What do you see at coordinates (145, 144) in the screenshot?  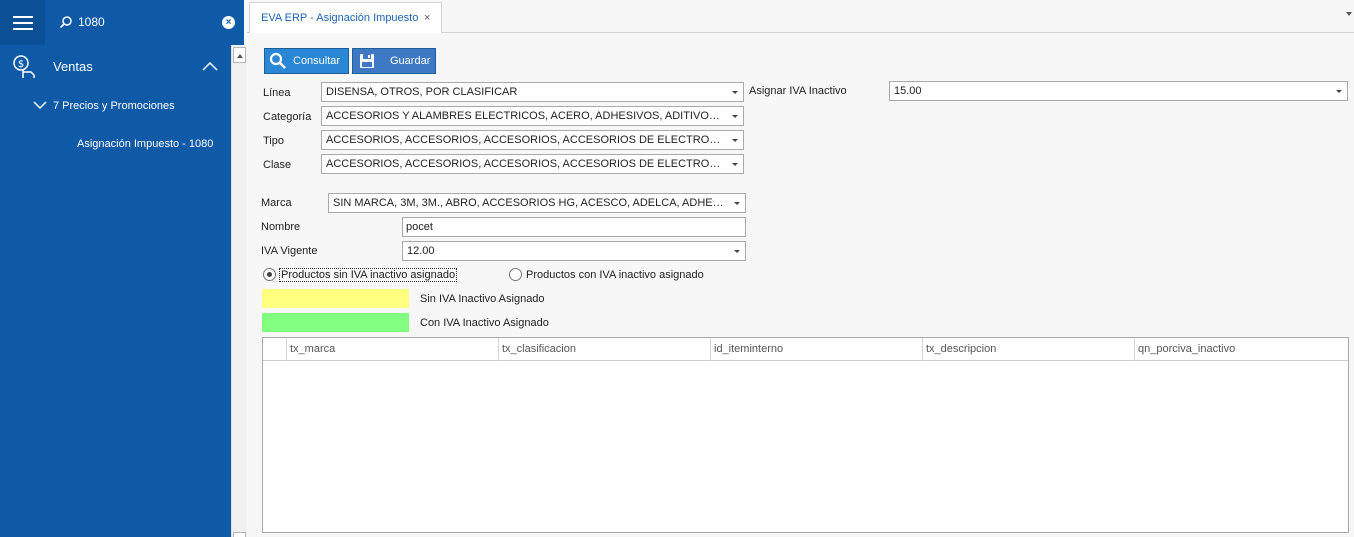 I see `sidebar-item-asignacion-impuesto: Asignación Impuesto - 1080` at bounding box center [145, 144].